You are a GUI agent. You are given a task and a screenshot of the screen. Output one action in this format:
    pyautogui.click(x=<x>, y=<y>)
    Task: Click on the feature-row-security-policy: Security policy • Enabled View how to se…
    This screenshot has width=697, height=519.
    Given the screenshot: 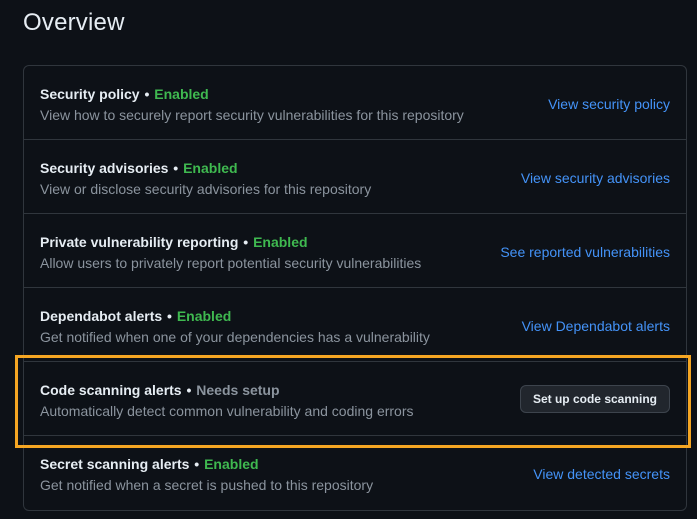 What is the action you would take?
    pyautogui.click(x=355, y=103)
    